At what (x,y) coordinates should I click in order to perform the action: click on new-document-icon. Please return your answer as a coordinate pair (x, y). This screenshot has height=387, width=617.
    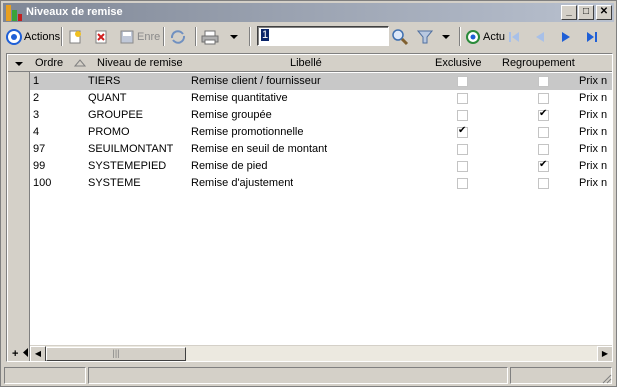
    Looking at the image, I should click on (75, 36).